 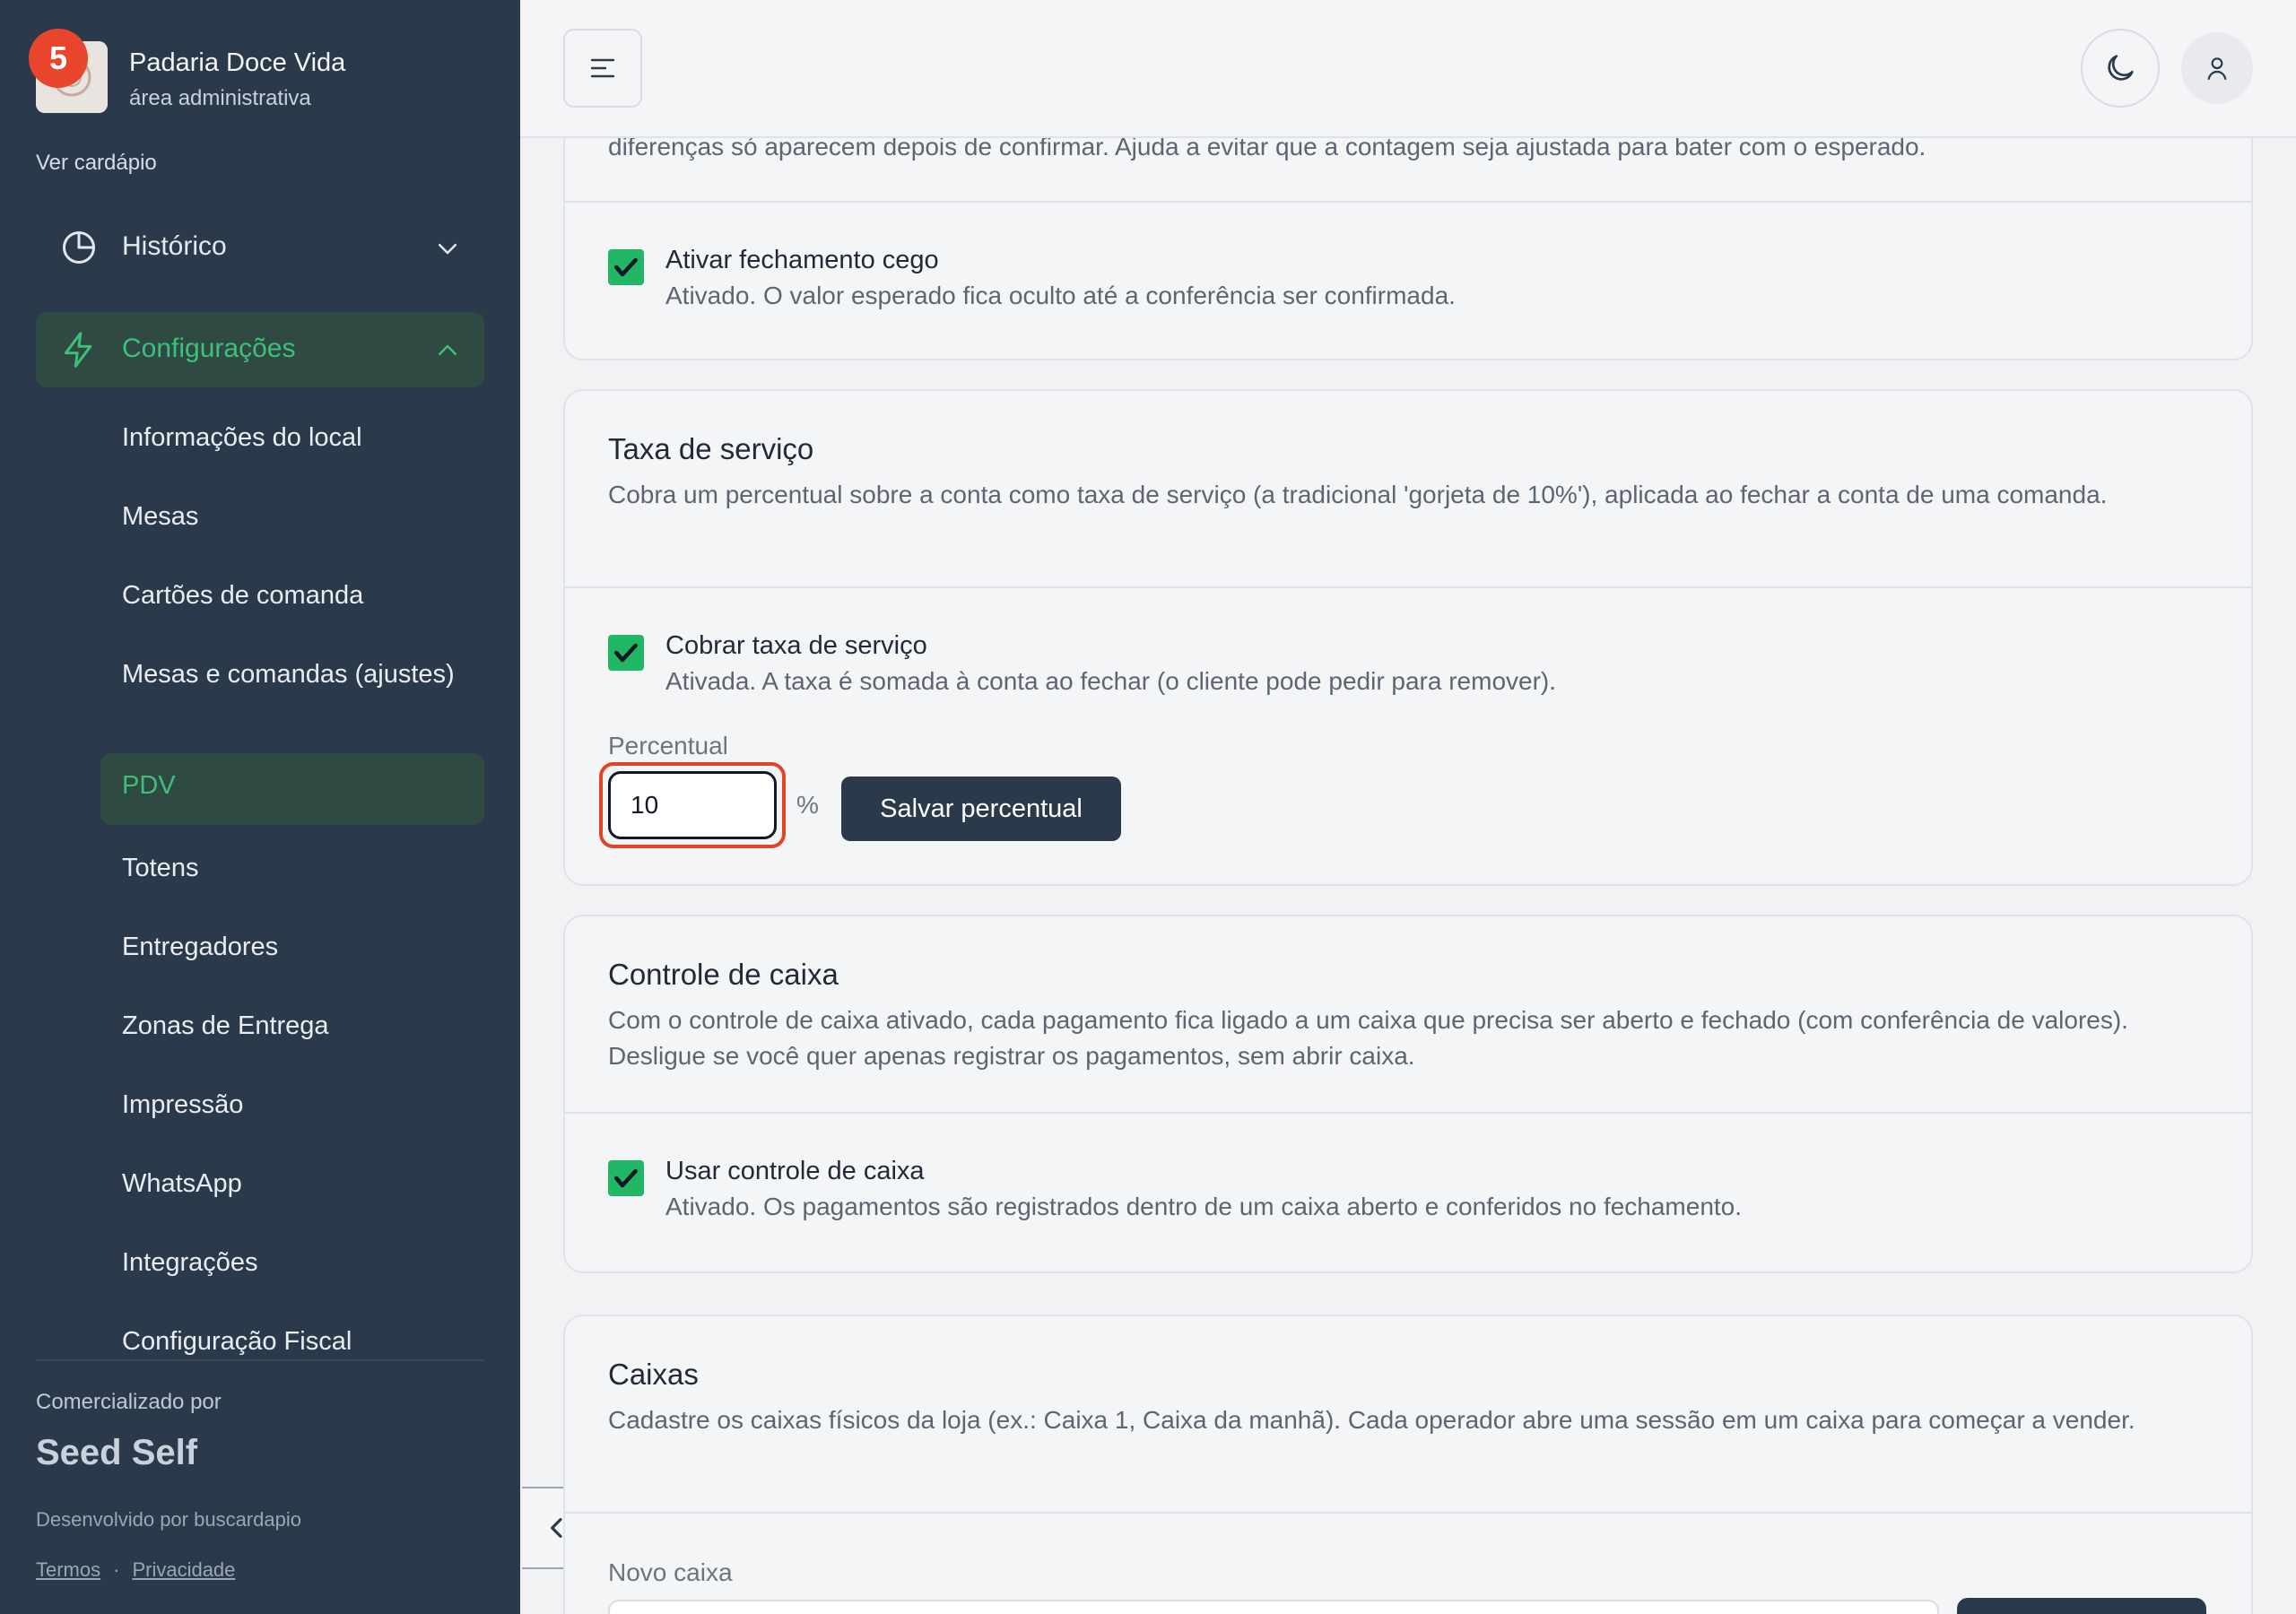 I want to click on percent-unit: %, so click(x=807, y=805).